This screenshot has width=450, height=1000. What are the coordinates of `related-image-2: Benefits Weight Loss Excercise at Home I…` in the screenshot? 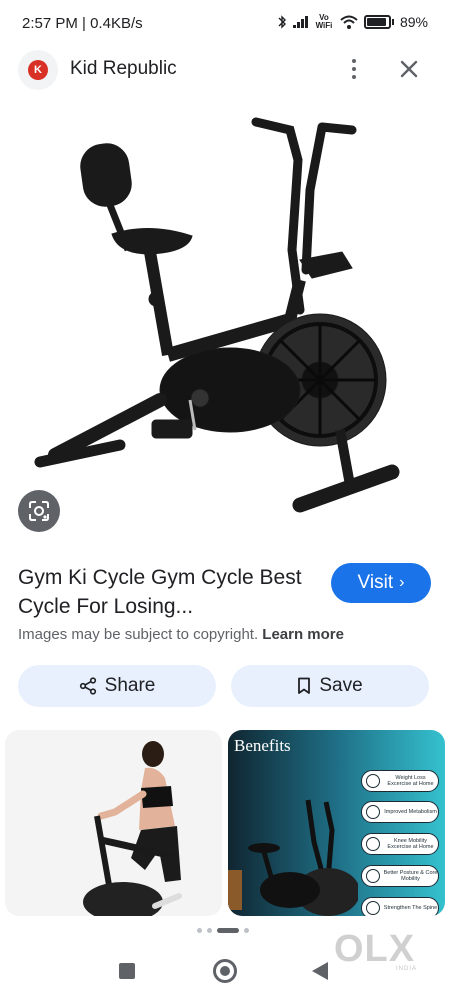 It's located at (336, 823).